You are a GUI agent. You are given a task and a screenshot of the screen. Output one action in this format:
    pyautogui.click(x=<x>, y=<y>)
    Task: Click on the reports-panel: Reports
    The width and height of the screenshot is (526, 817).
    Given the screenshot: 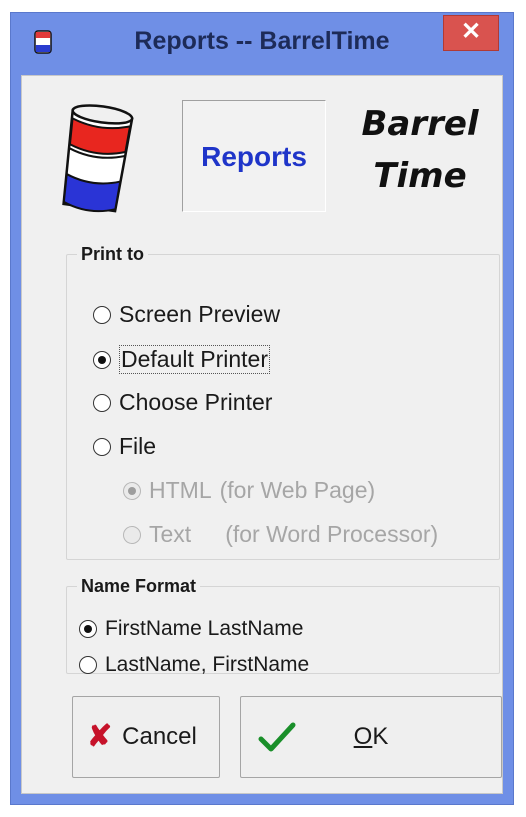 What is the action you would take?
    pyautogui.click(x=254, y=156)
    